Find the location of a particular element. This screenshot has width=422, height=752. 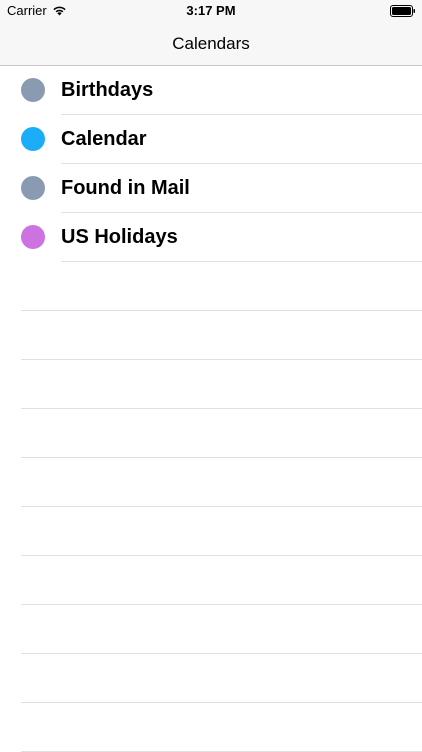

calendar-row-birthdays: Birthdays is located at coordinates (211, 90).